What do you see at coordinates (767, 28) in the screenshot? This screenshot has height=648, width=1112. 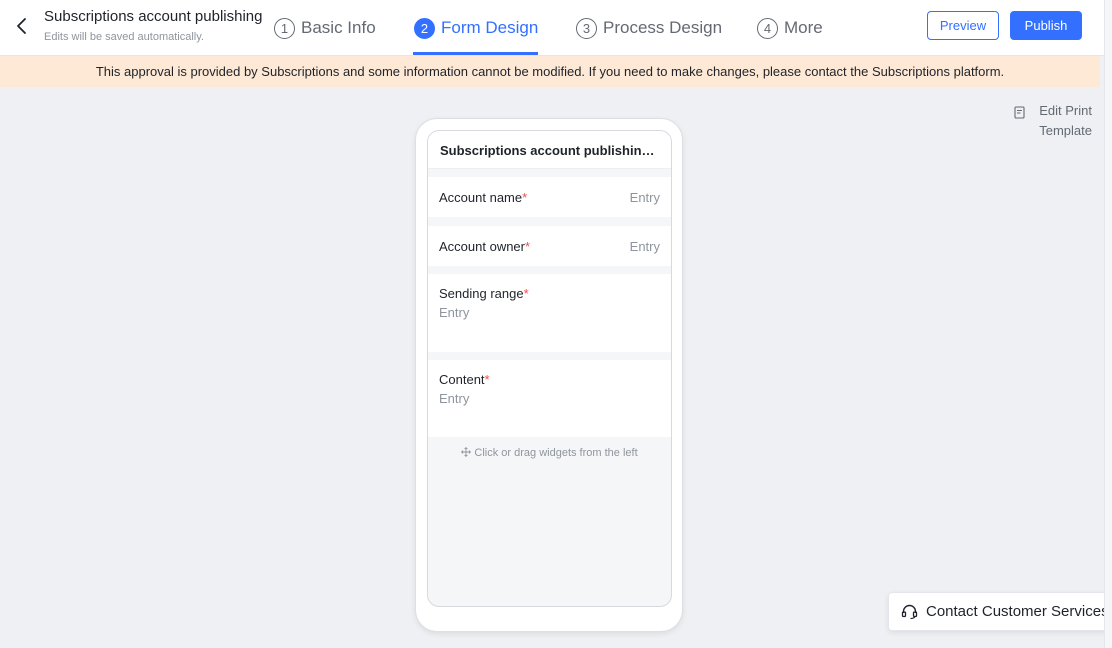 I see `step-number: 4` at bounding box center [767, 28].